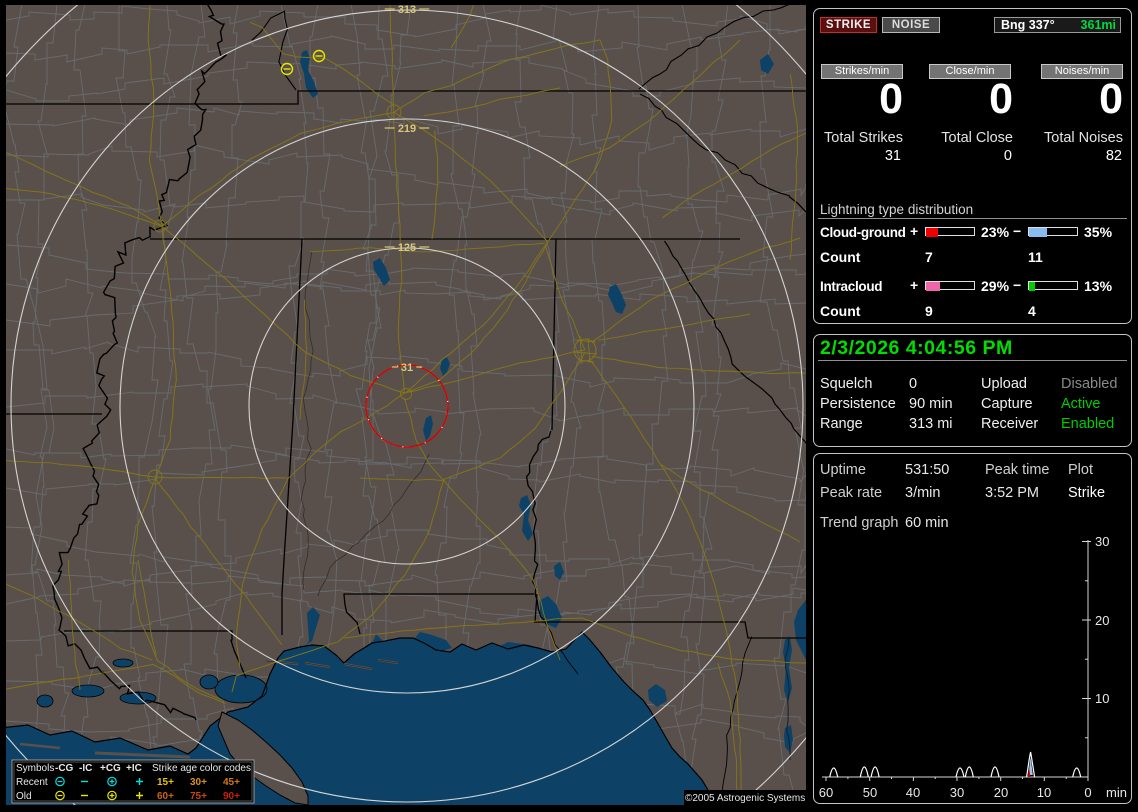 This screenshot has height=812, width=1138. Describe the element at coordinates (198, 782) in the screenshot. I see `svg-text: 30+` at that location.